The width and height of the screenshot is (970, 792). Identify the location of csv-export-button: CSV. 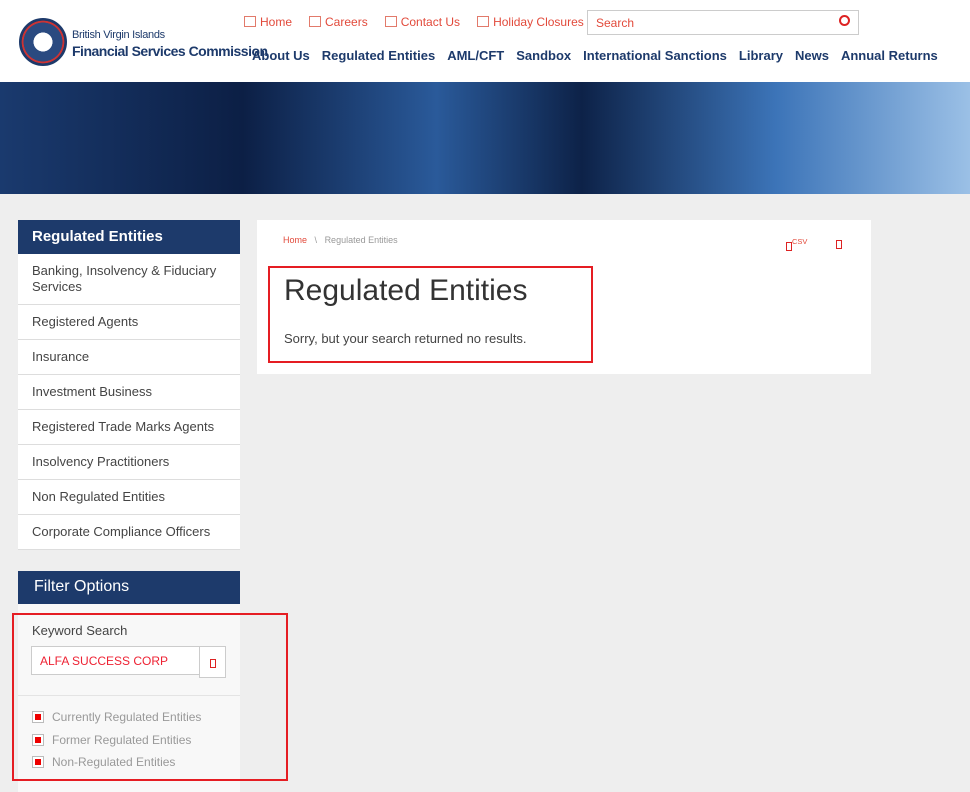
(796, 244).